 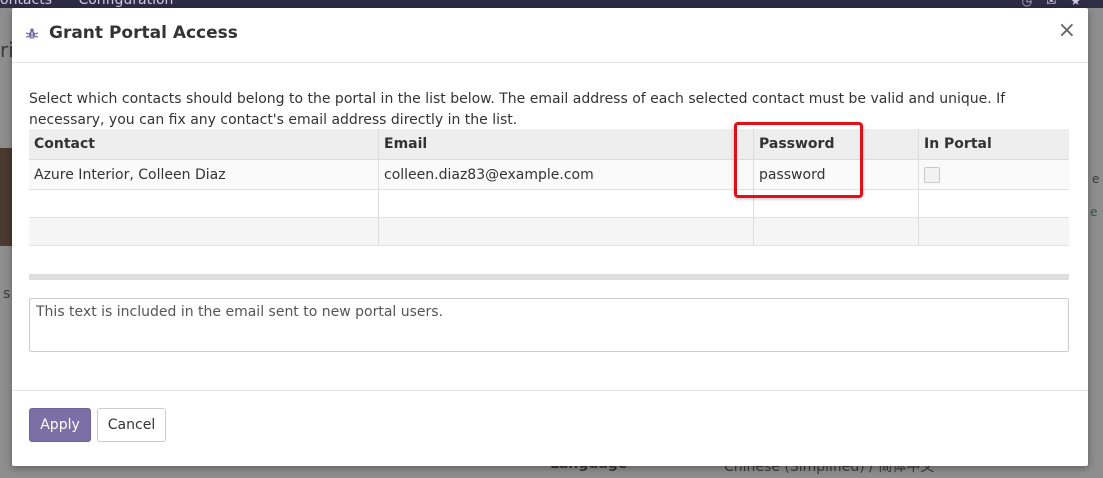 I want to click on email-cell: colleen.diaz83@example.com, so click(x=566, y=174).